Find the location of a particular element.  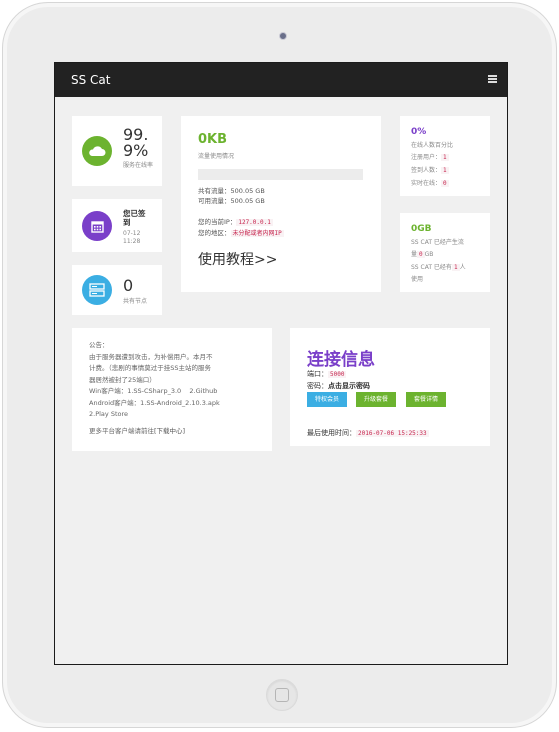

uptime-value: 99. 9% is located at coordinates (136, 142).